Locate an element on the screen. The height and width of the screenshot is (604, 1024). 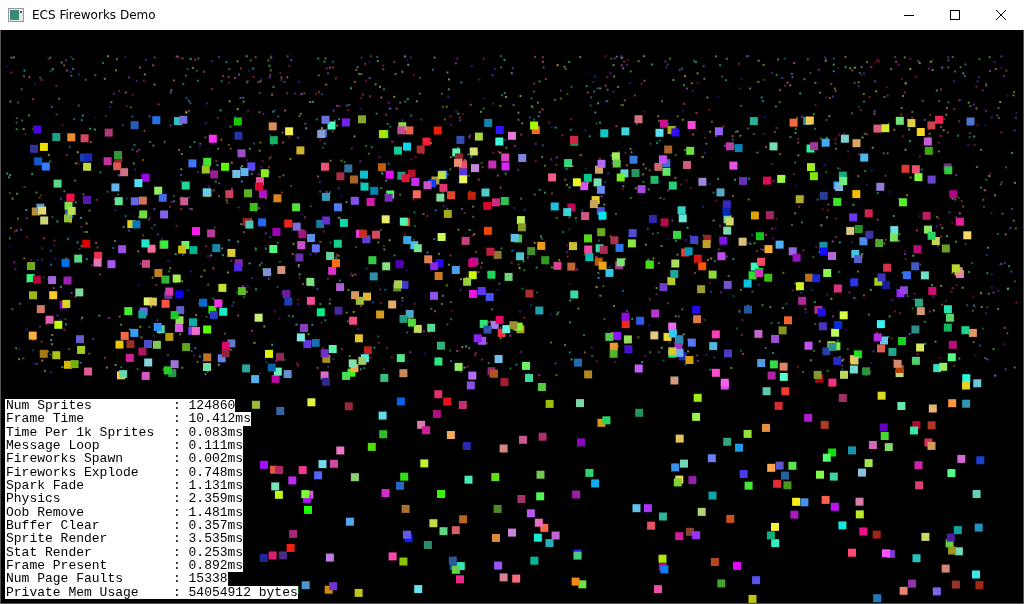
stat-label: Num Sprites is located at coordinates (88, 406).